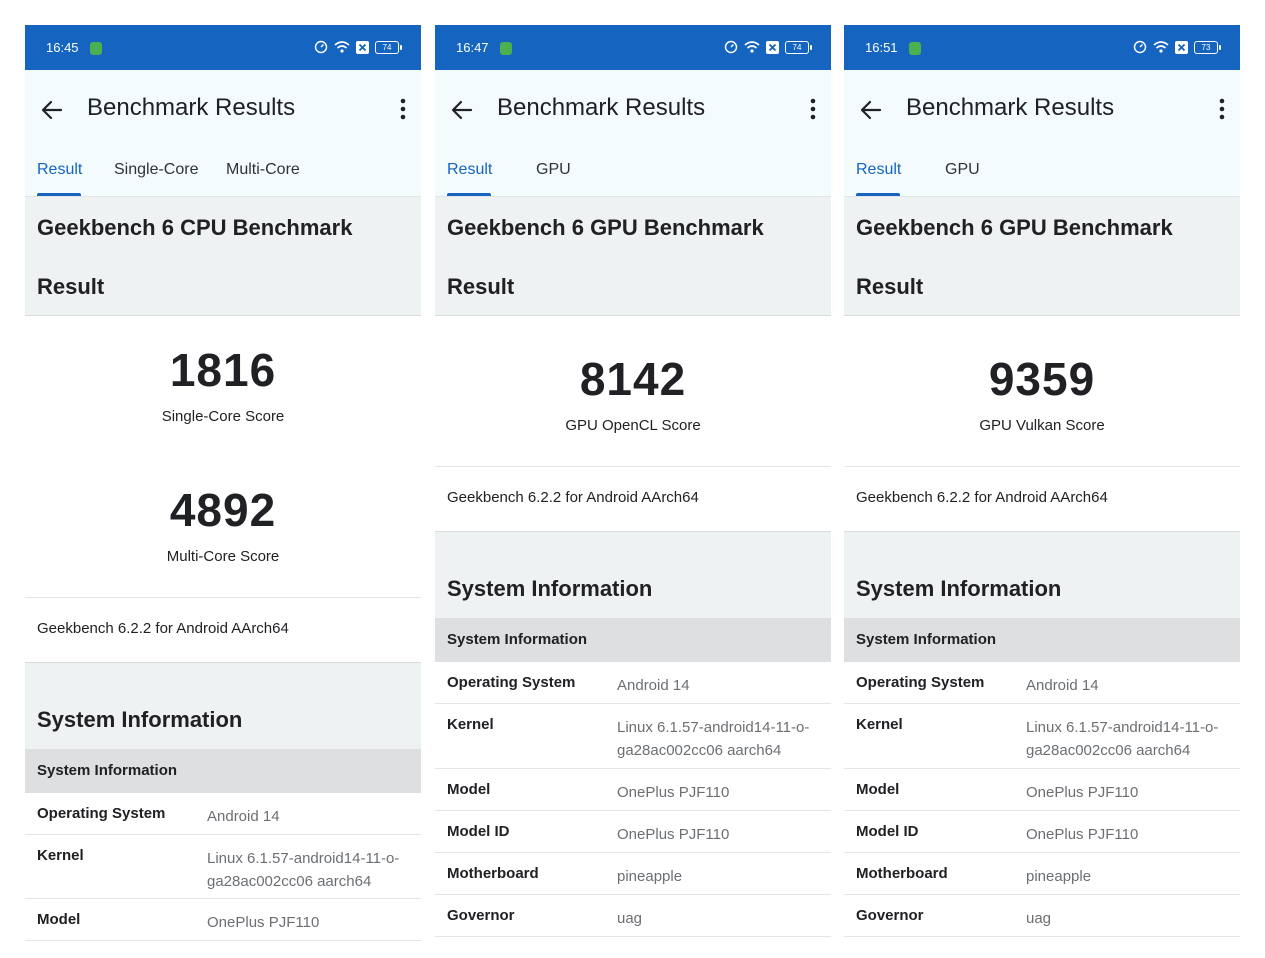 This screenshot has width=1265, height=958. Describe the element at coordinates (633, 425) in the screenshot. I see `gpu-opencl-score-label: GPU OpenCL Score` at that location.